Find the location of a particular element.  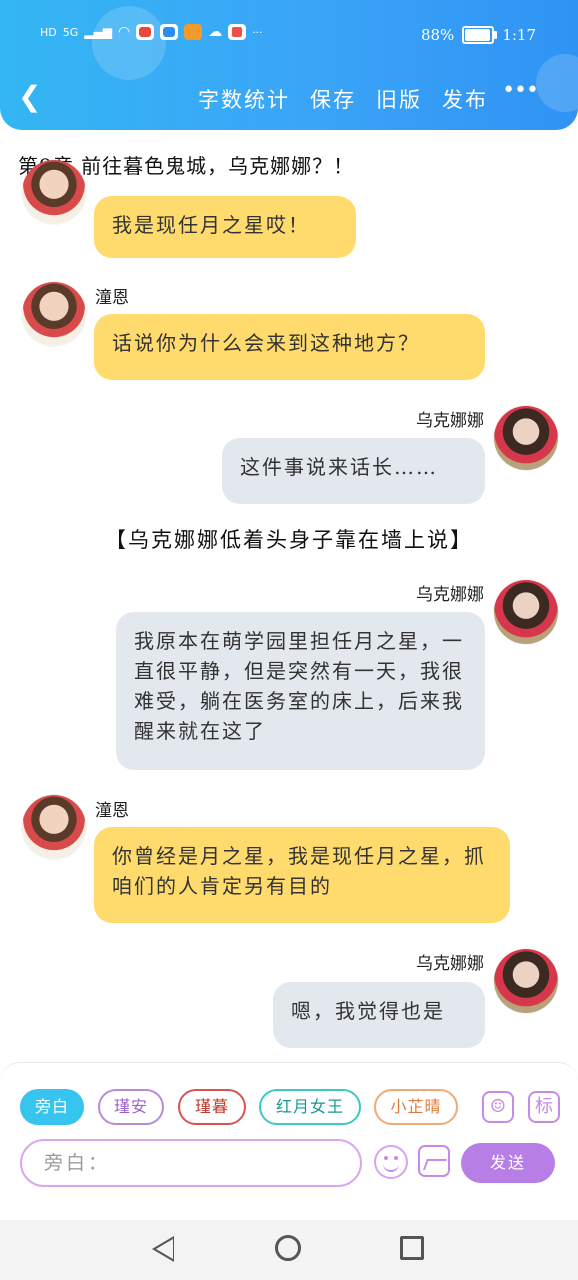

toolbar: ❮ 字数统计 保存 旧版 发布 ••• is located at coordinates (289, 100).